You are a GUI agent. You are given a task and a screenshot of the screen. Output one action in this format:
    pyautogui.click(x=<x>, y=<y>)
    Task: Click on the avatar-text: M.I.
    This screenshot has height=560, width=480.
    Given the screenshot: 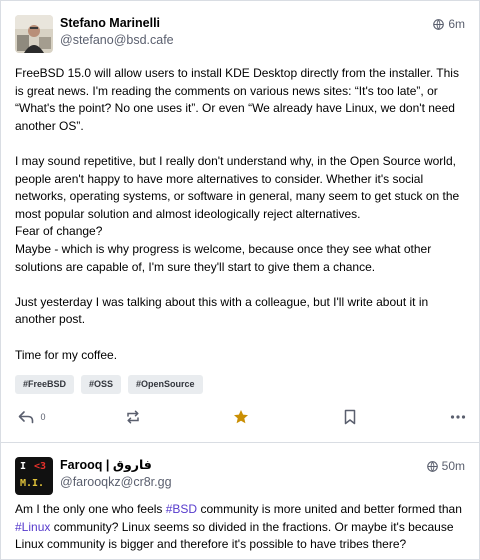 What is the action you would take?
    pyautogui.click(x=32, y=483)
    